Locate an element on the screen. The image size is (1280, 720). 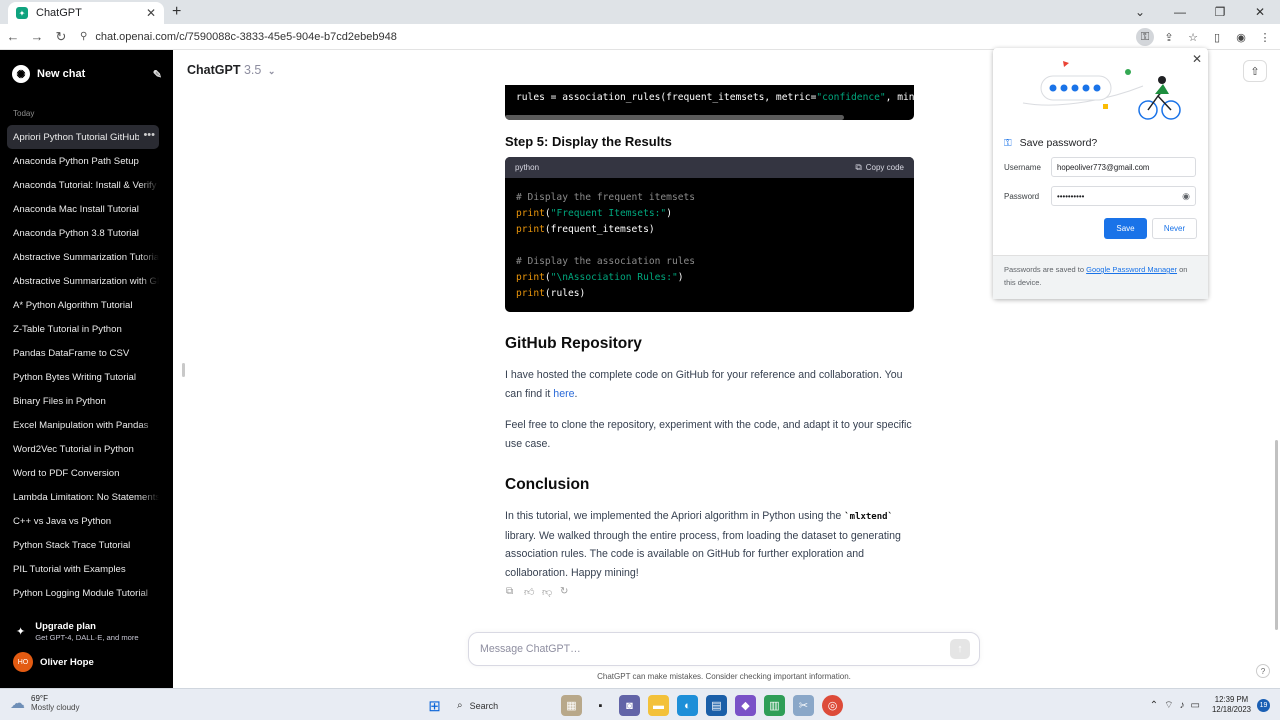
chat-history-item: Word to PDF Conversion is located at coordinates (83, 473).